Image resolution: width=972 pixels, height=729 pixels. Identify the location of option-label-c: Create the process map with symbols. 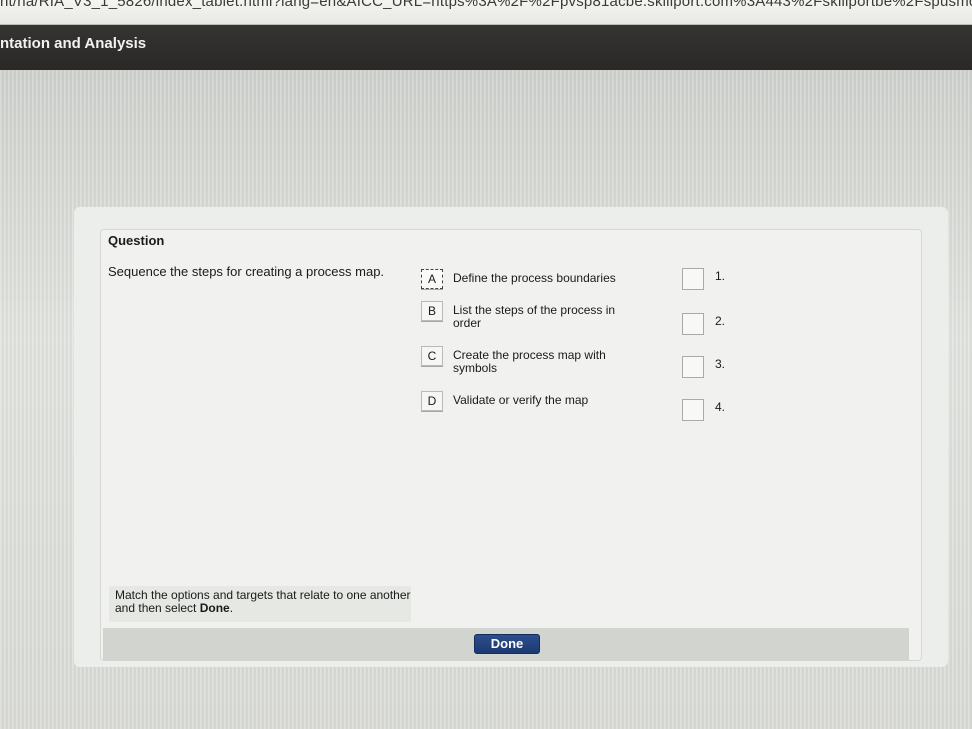
(529, 361).